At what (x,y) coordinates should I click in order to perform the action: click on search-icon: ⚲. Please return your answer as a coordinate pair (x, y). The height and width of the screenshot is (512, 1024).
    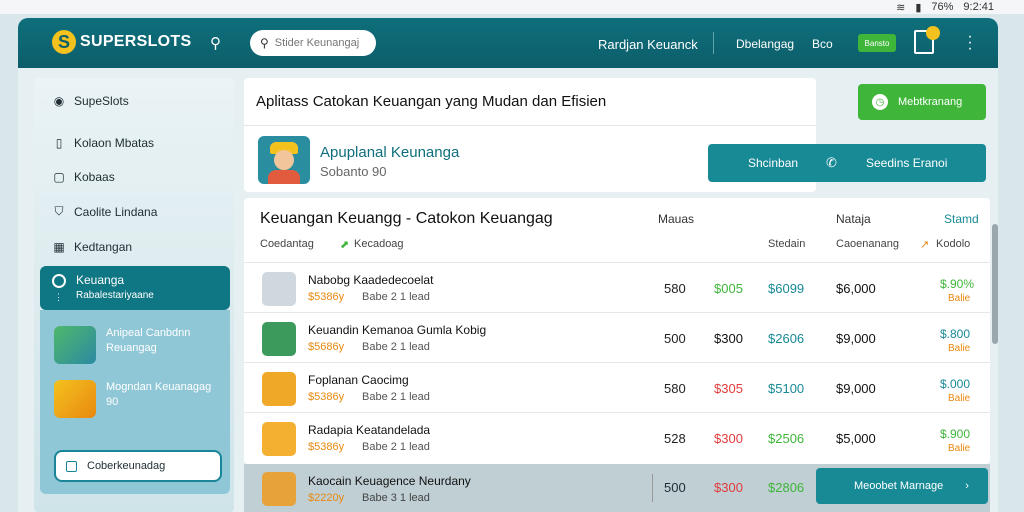
    Looking at the image, I should click on (215, 43).